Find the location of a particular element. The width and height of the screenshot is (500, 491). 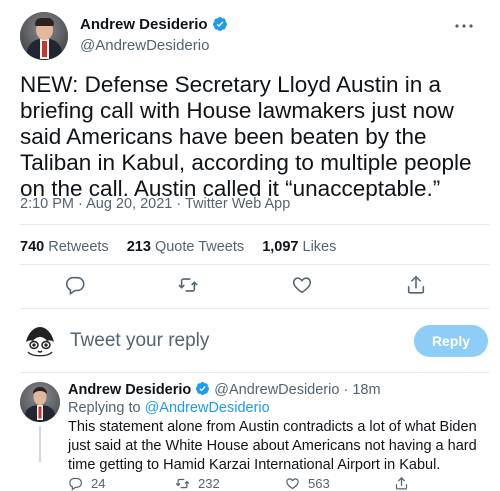

quote-tweets-label: Quote Tweets is located at coordinates (199, 247).